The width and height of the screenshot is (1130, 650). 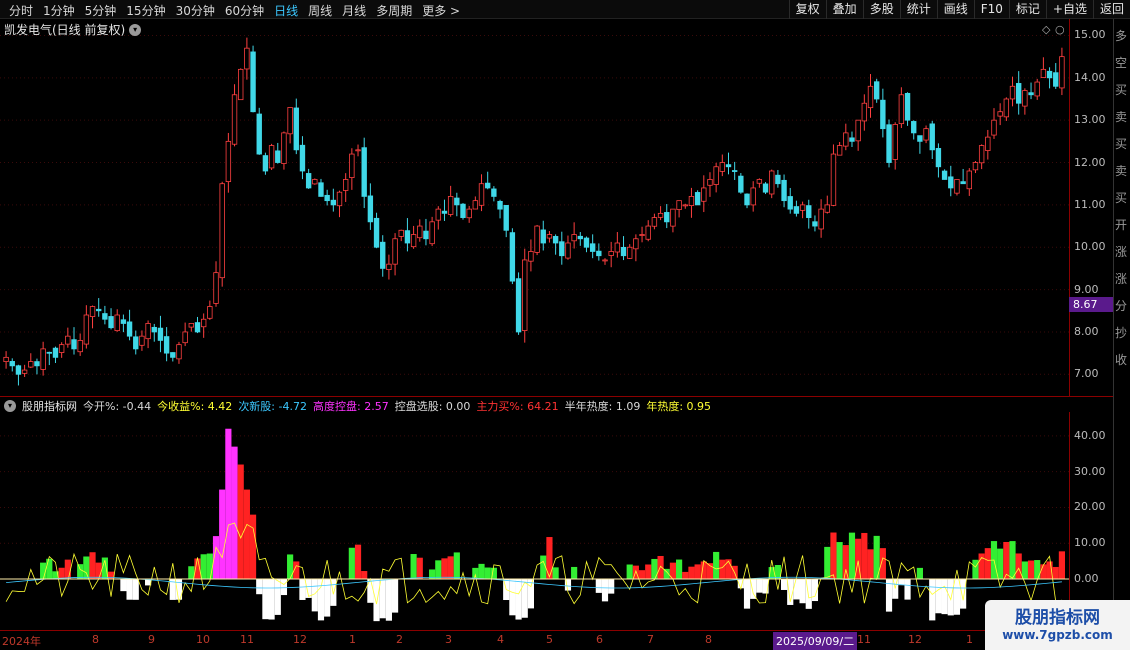 What do you see at coordinates (1069, 9) in the screenshot?
I see `tool-button-7: +自选` at bounding box center [1069, 9].